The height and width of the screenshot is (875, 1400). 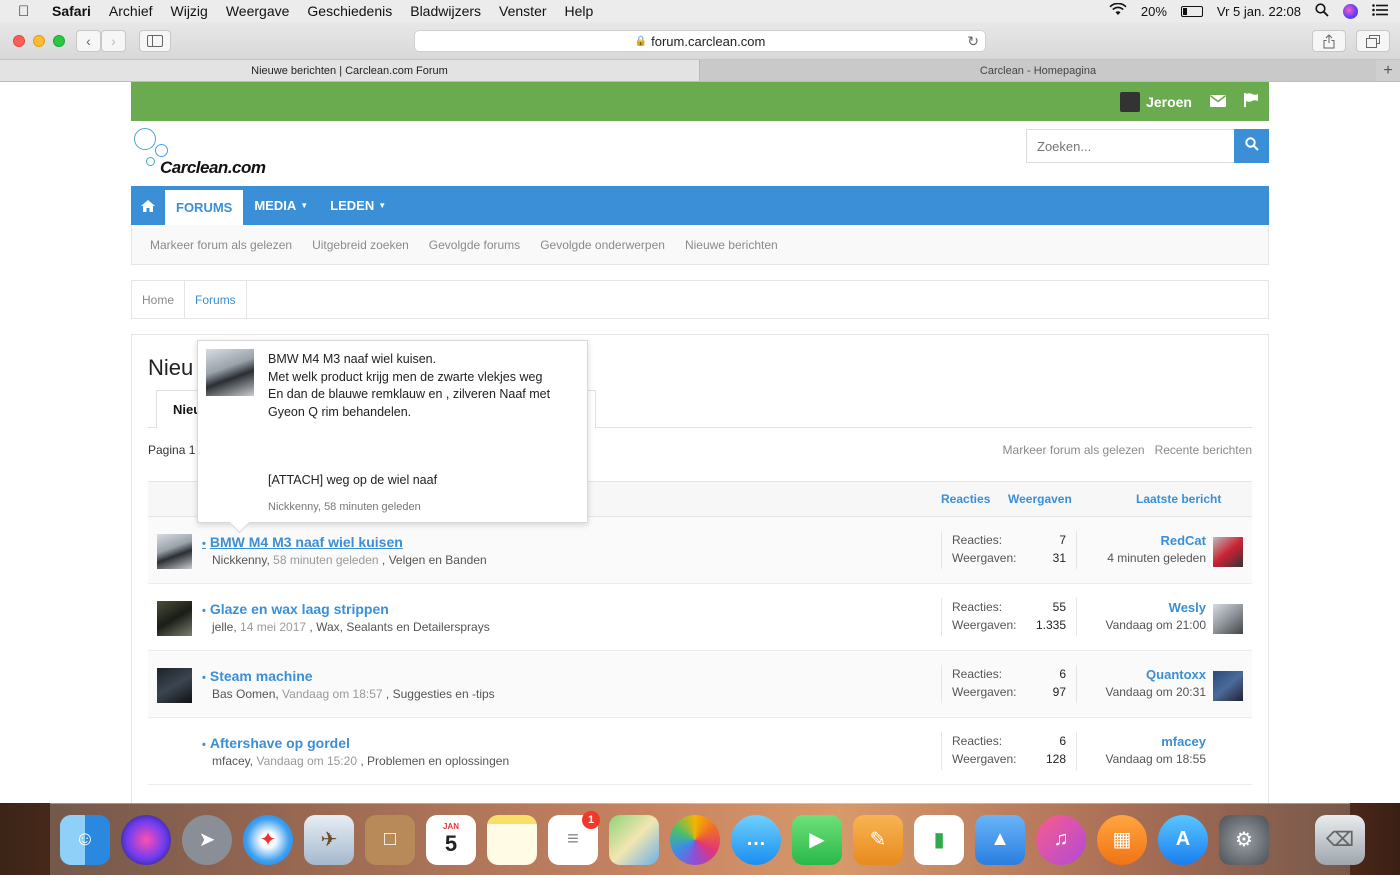 What do you see at coordinates (19, 41) in the screenshot?
I see `close-window-button` at bounding box center [19, 41].